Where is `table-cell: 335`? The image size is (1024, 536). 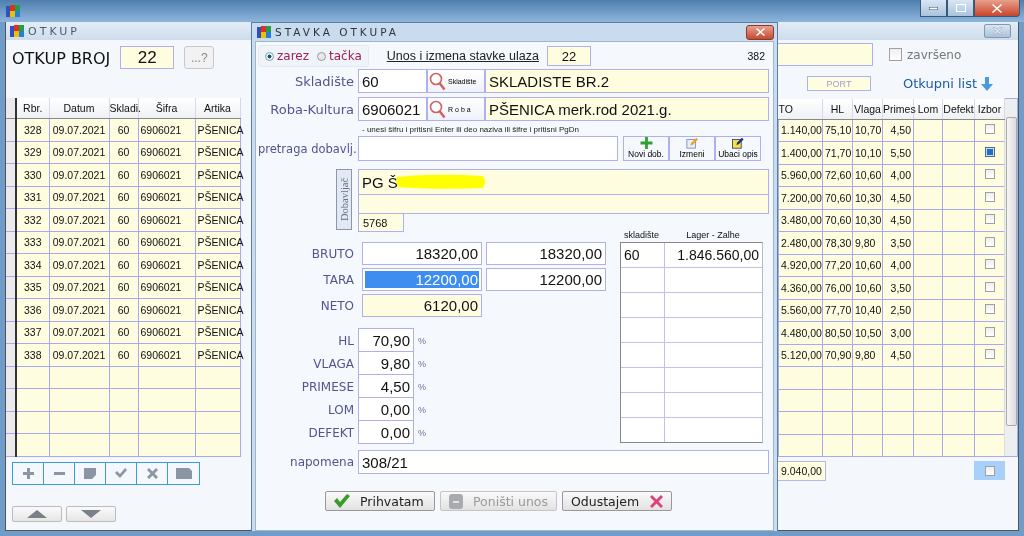
table-cell: 335 is located at coordinates (33, 287).